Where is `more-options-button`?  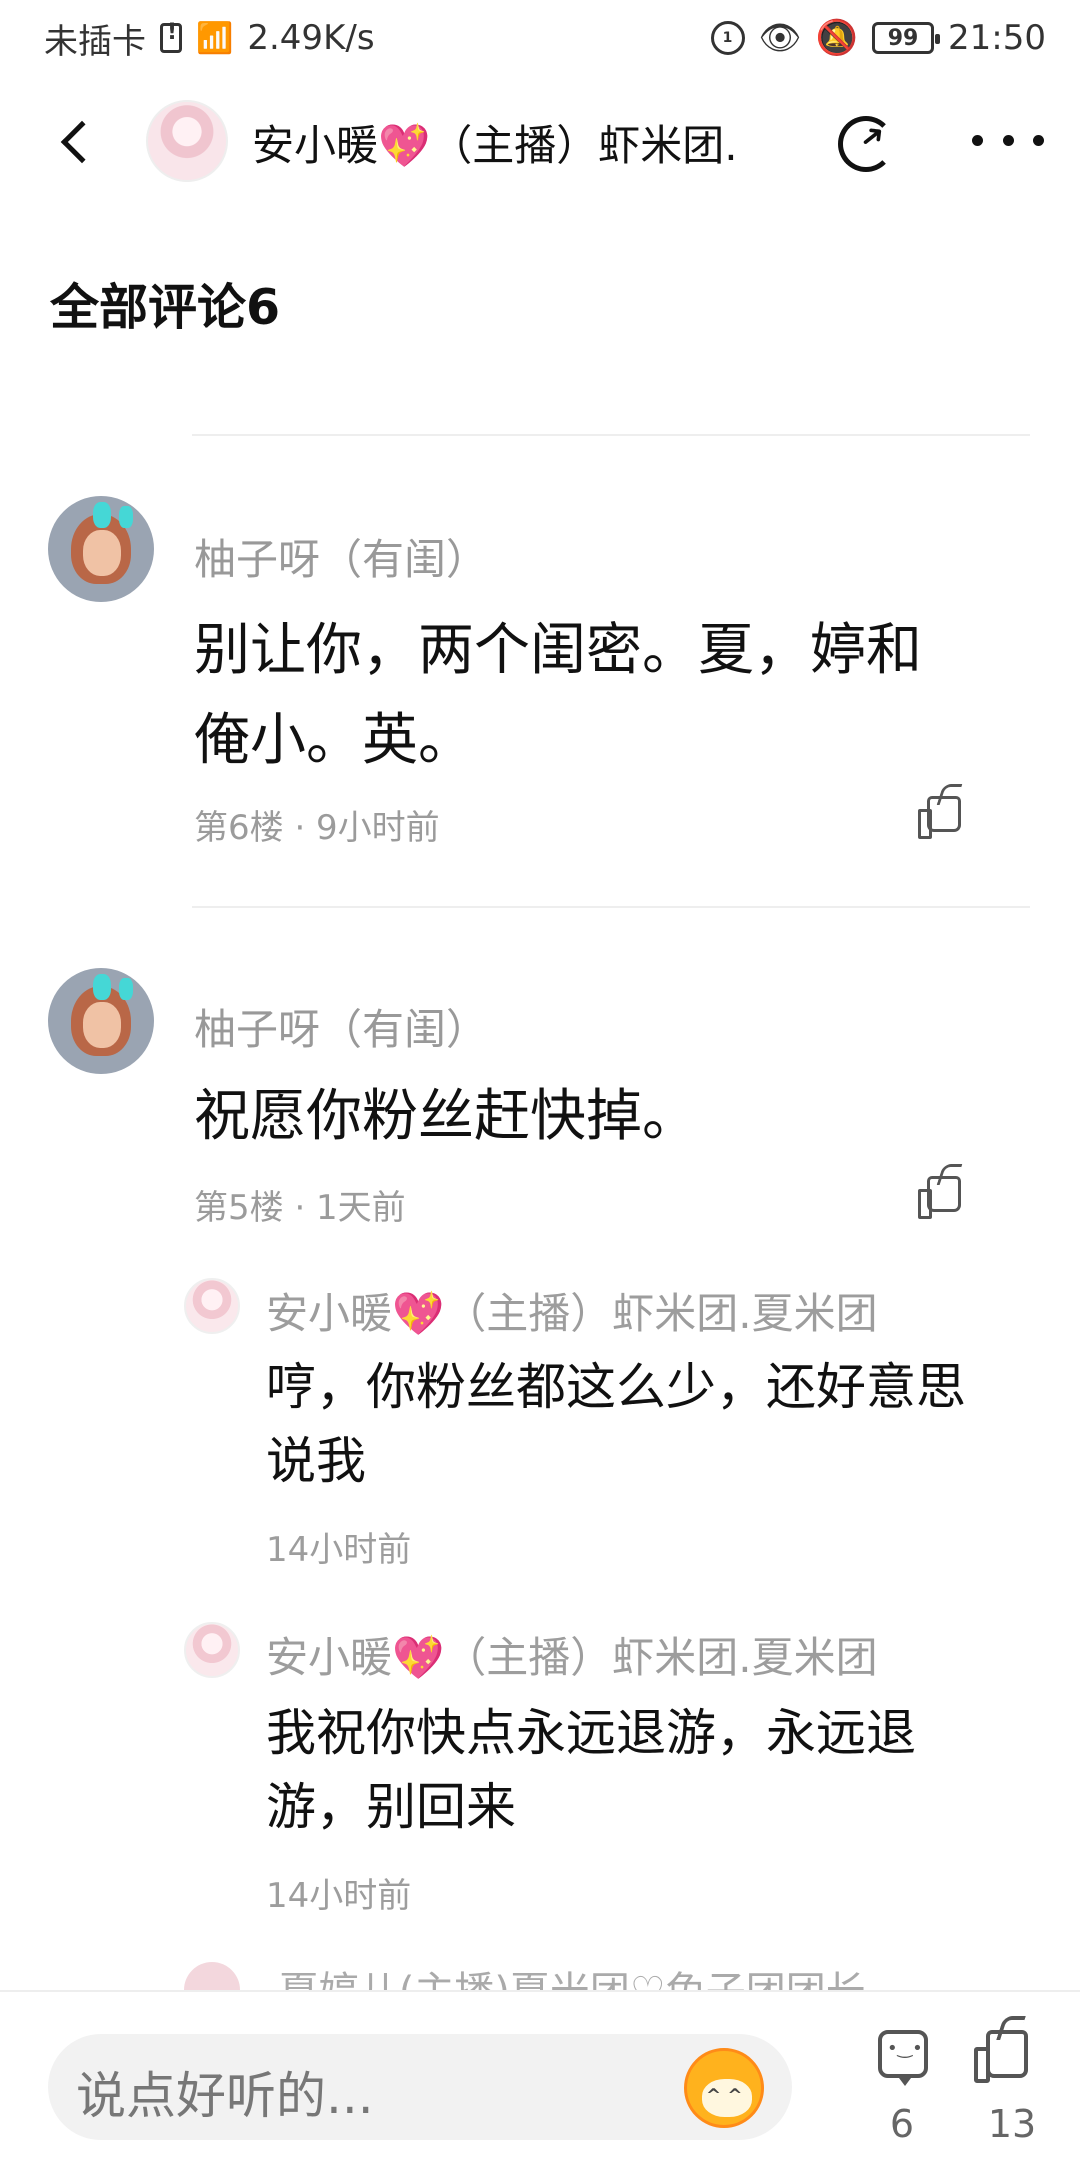 more-options-button is located at coordinates (1008, 140).